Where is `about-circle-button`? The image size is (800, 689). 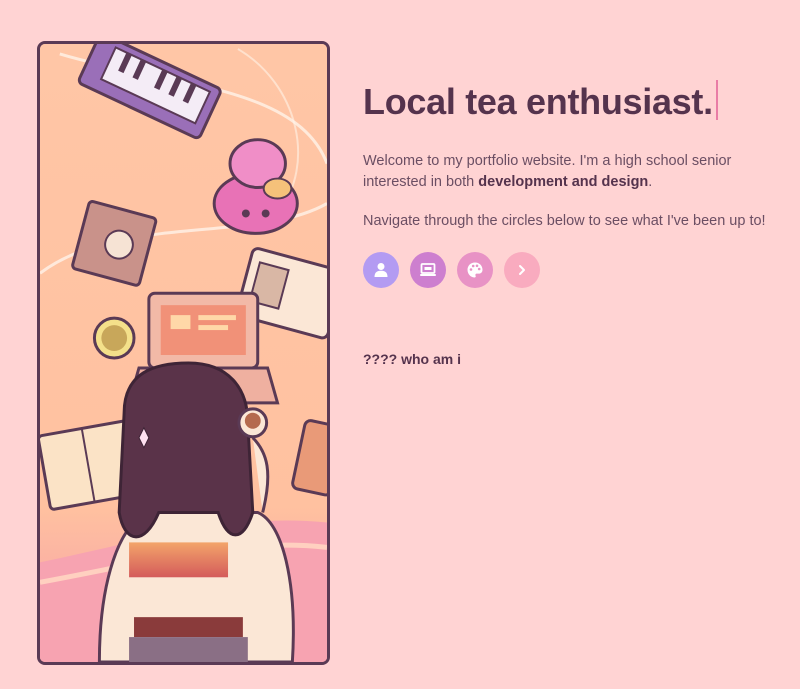
about-circle-button is located at coordinates (381, 270).